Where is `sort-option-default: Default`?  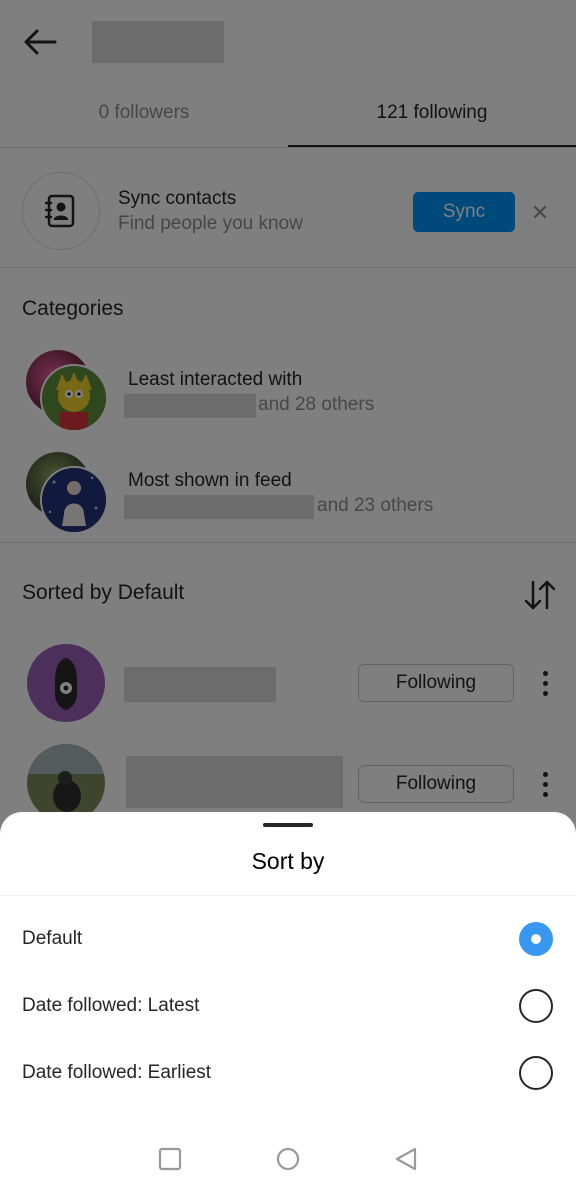 sort-option-default: Default is located at coordinates (288, 941).